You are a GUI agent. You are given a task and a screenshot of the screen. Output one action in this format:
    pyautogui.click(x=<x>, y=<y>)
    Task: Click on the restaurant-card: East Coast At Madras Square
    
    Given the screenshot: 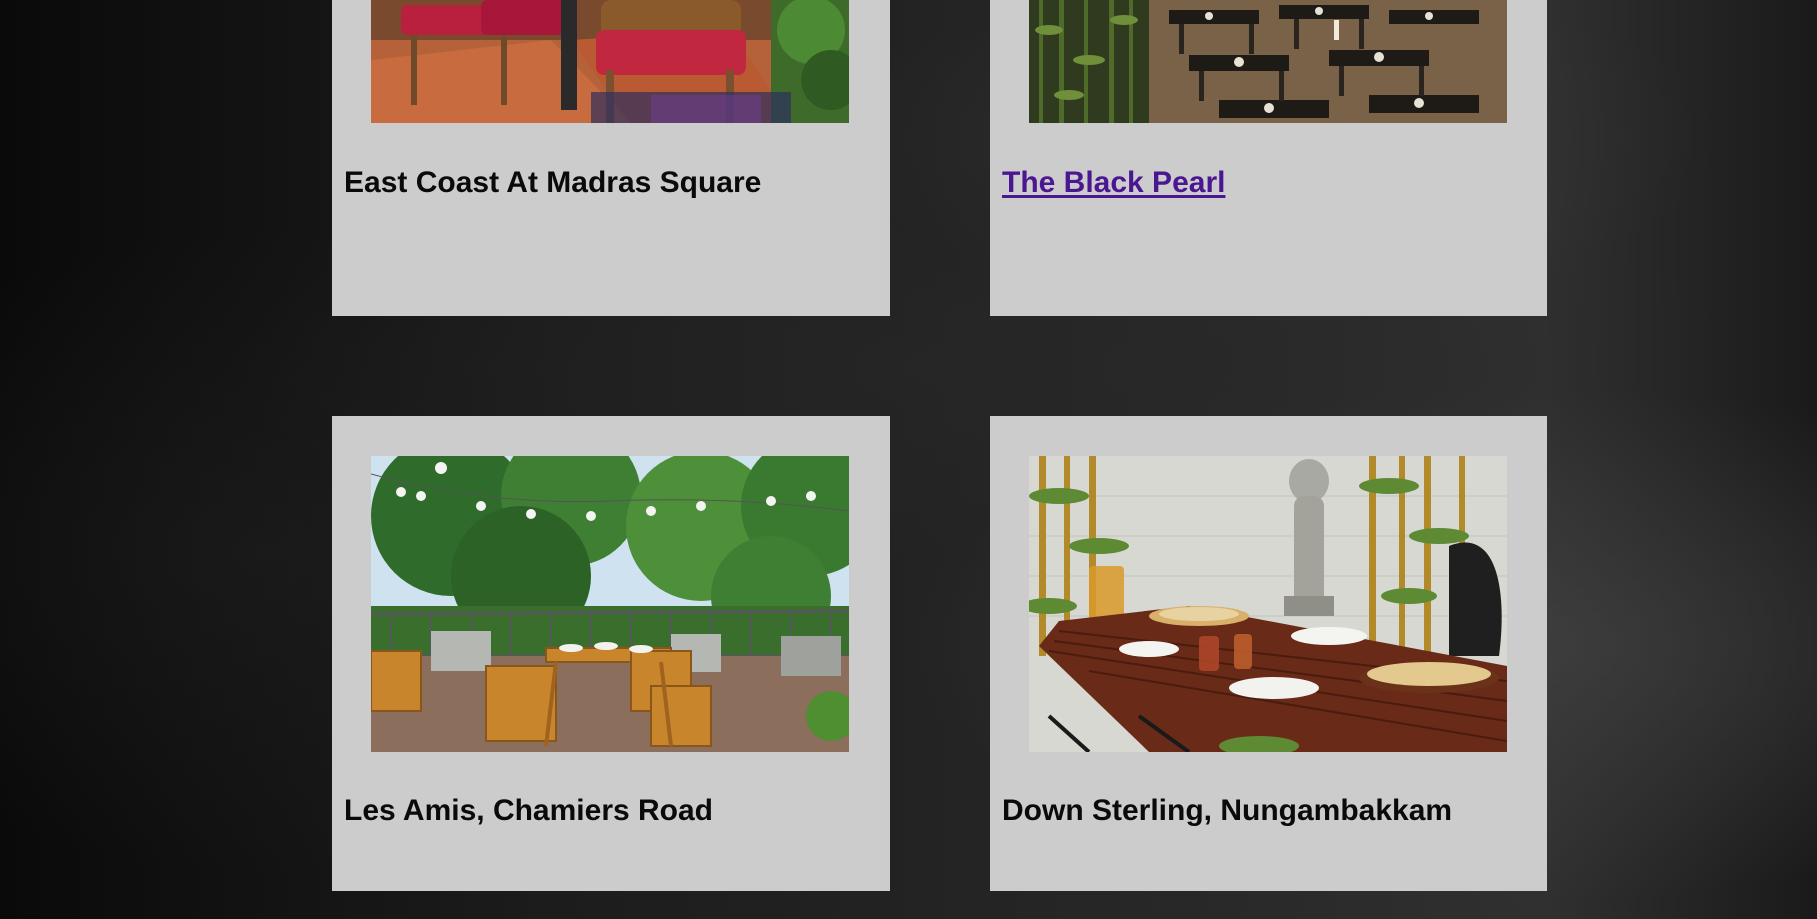 What is the action you would take?
    pyautogui.click(x=611, y=158)
    